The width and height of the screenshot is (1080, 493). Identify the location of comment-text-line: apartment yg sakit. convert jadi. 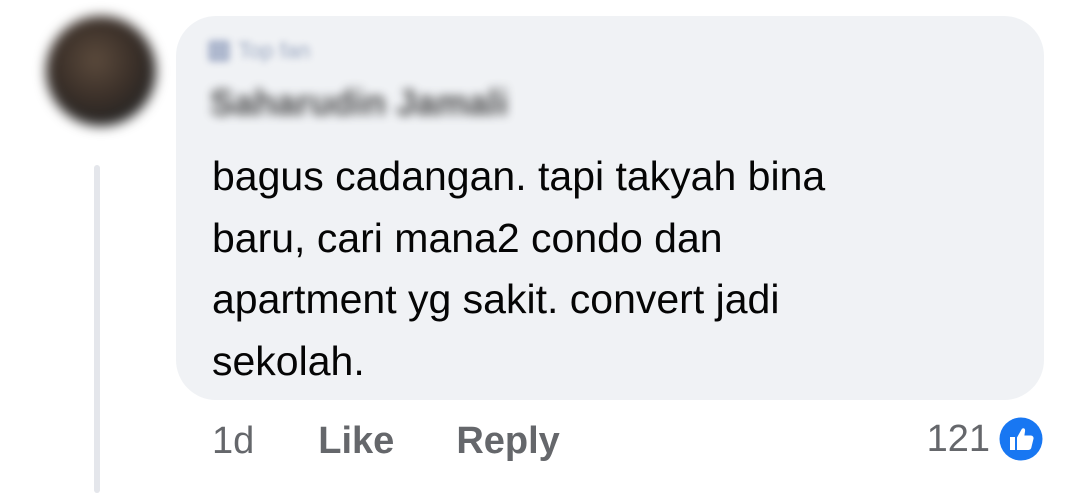
(496, 299).